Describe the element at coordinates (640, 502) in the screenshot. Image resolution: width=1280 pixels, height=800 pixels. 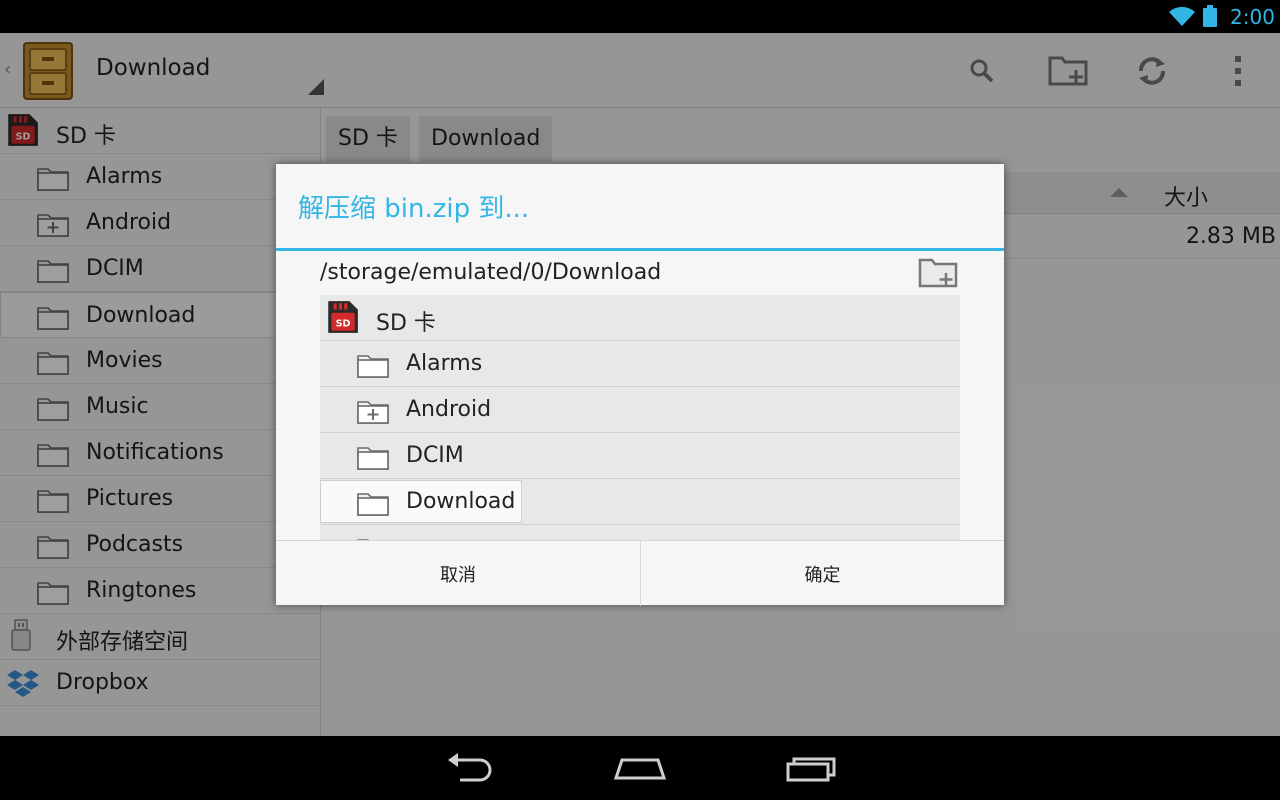
I see `list-item-download: Download` at that location.